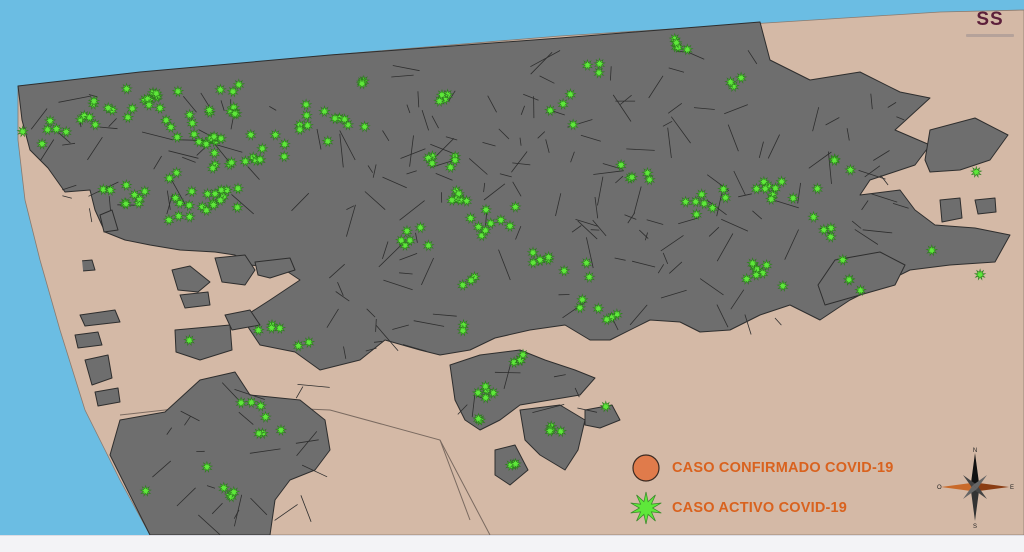 The height and width of the screenshot is (552, 1024). Describe the element at coordinates (975, 487) in the screenshot. I see `compass-rose: N S O E` at that location.